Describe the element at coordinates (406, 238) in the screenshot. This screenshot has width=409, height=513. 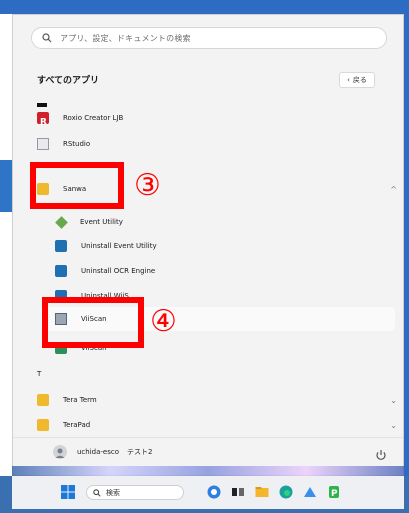
I see `screen-frame-right` at that location.